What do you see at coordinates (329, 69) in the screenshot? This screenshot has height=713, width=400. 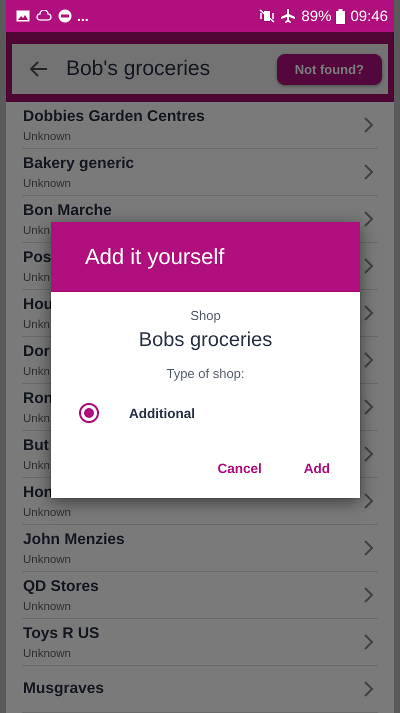 I see `not-found-button: Not found?` at bounding box center [329, 69].